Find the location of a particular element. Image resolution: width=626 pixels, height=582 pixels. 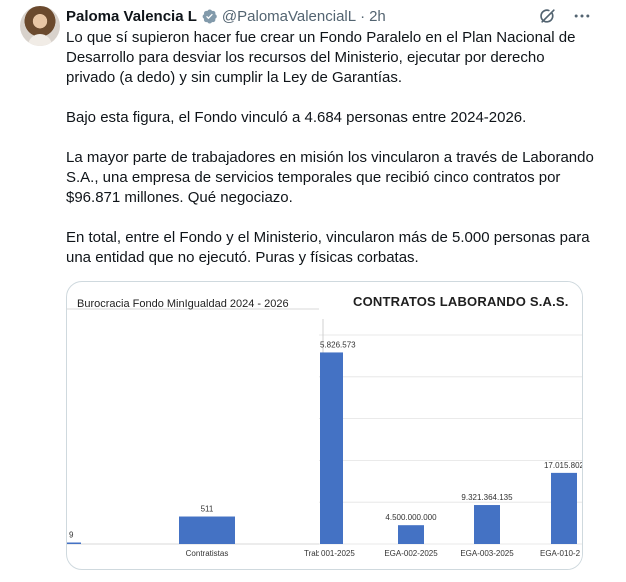

left-chart-title: Burocracia Fondo MinIgualdad 2024 - 2026 is located at coordinates (183, 304).